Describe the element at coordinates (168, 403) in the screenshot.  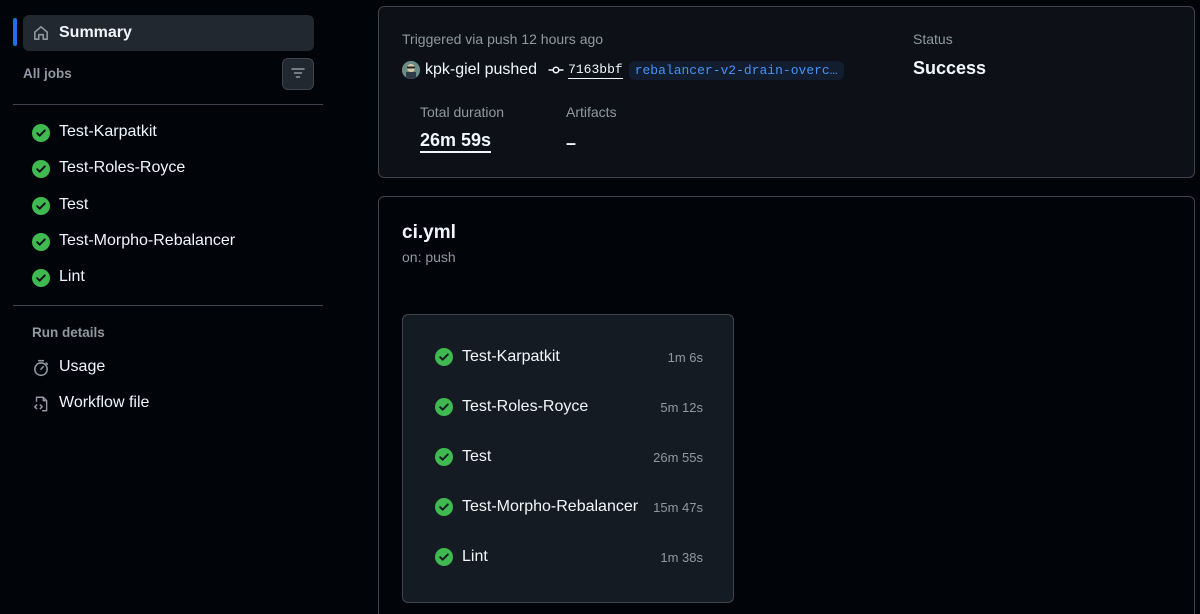
I see `sidebar-item-workflow-file: Workflow file` at that location.